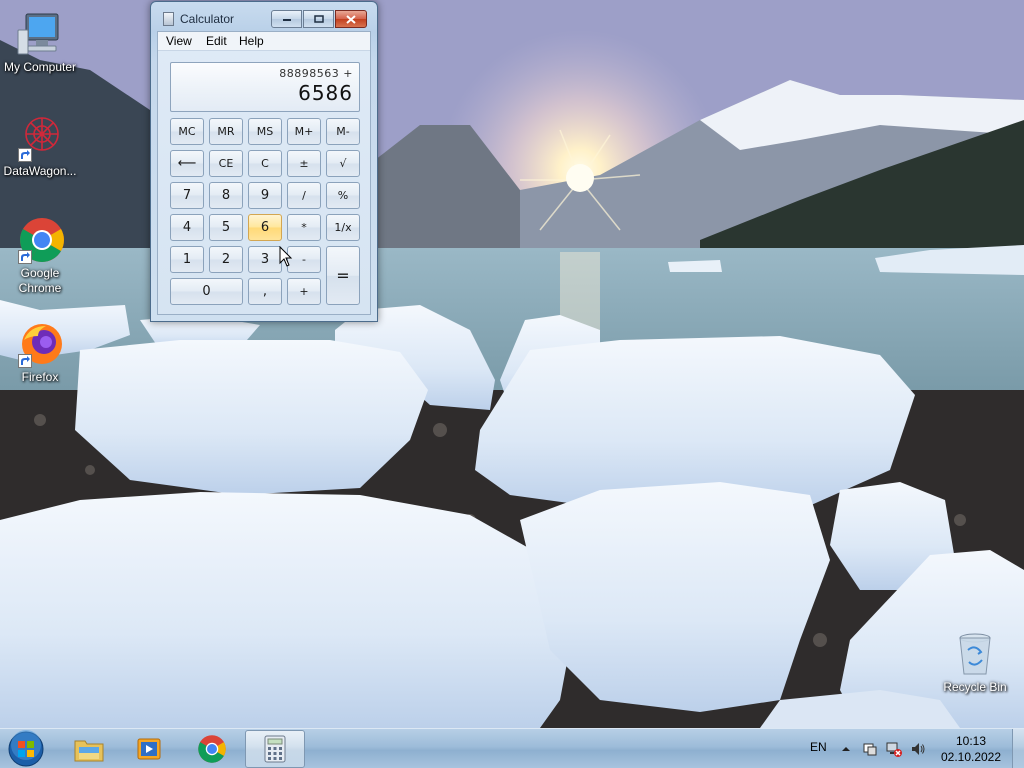 The image size is (1024, 768). Describe the element at coordinates (975, 654) in the screenshot. I see `recycle-bin-icon` at that location.